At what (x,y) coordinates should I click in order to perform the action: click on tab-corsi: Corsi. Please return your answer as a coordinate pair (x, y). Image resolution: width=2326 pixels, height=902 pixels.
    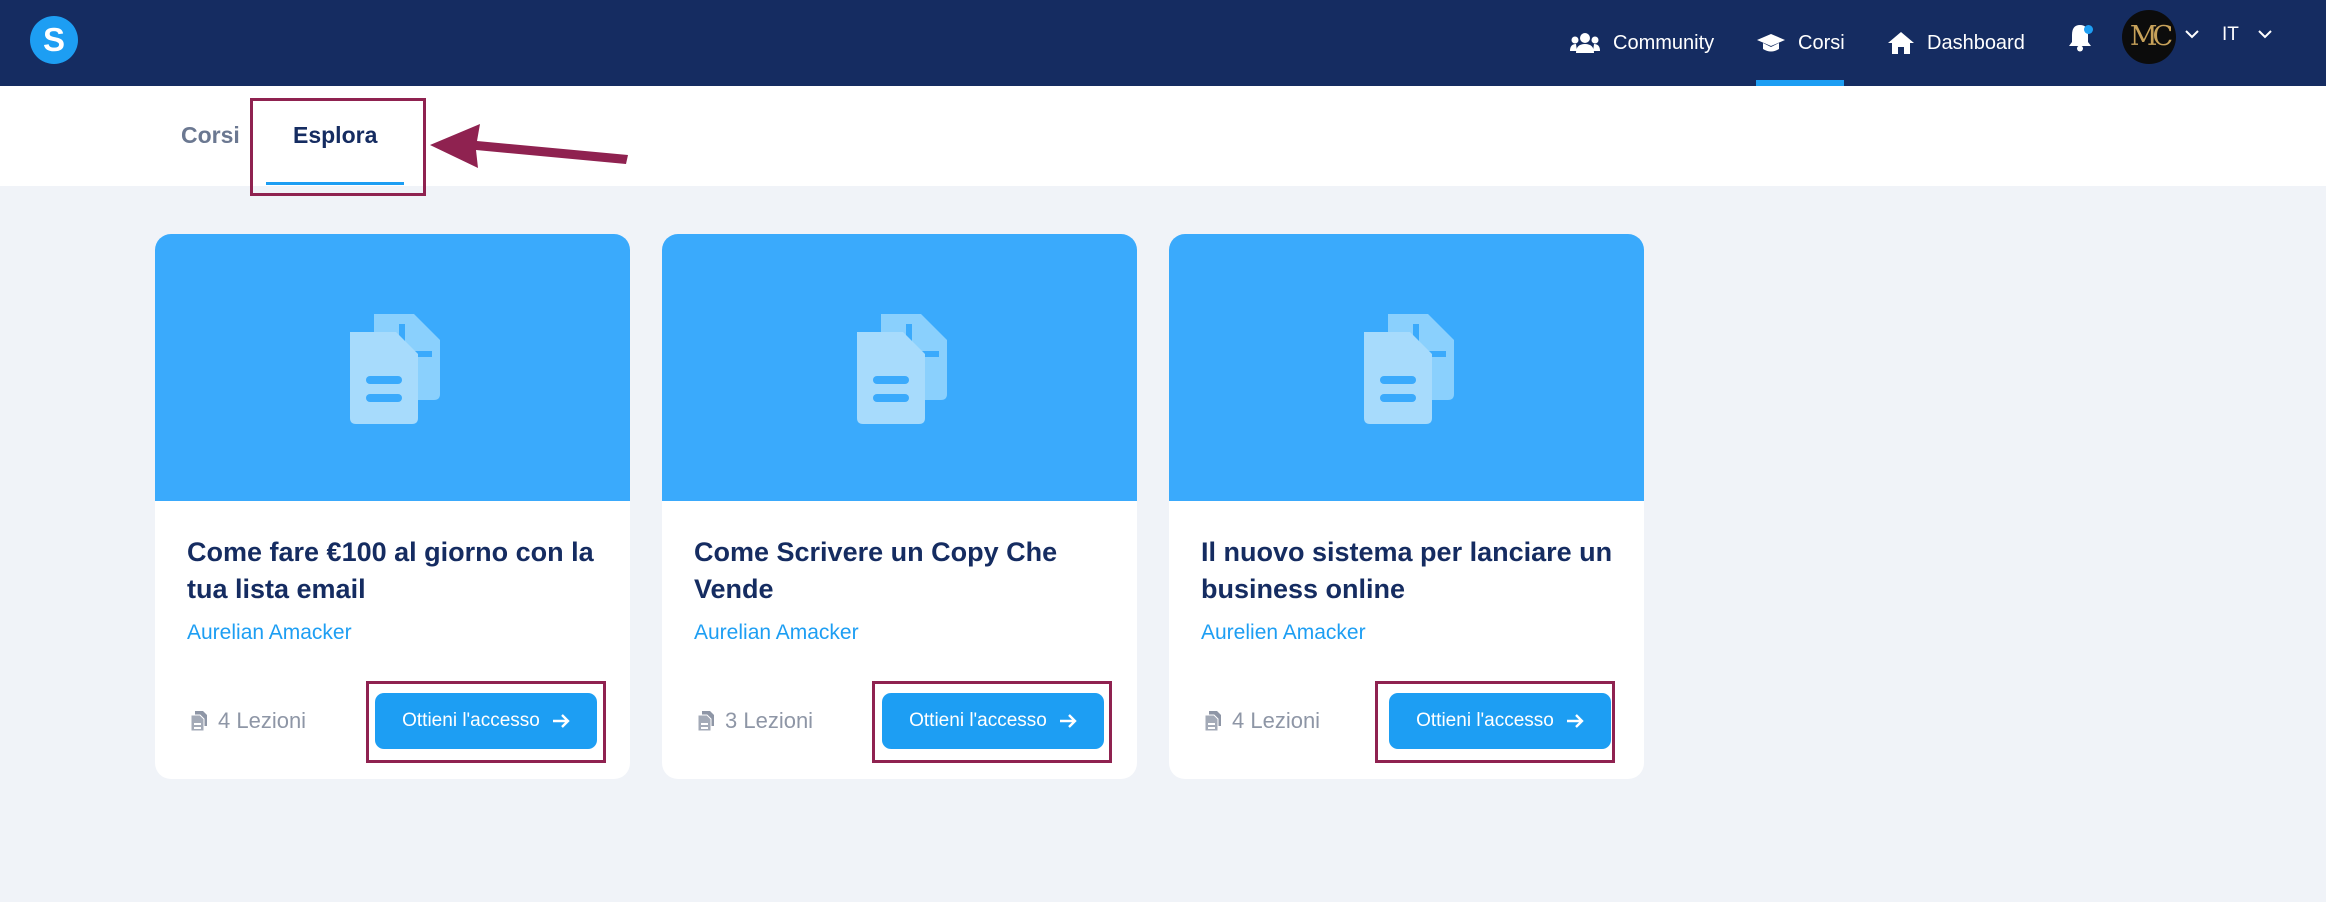
    Looking at the image, I should click on (210, 135).